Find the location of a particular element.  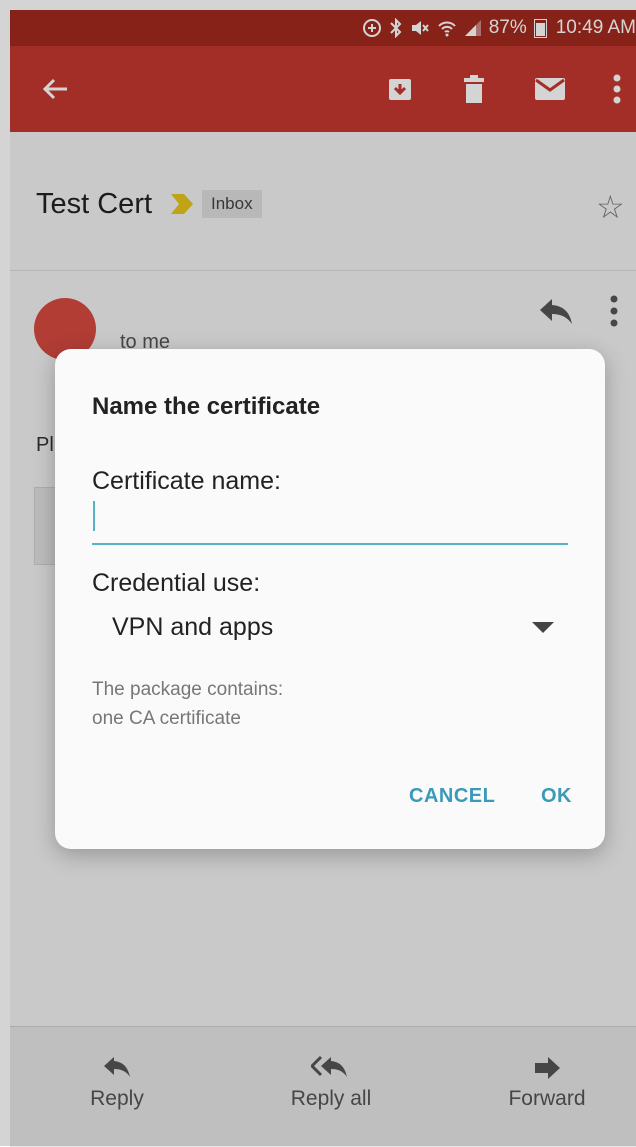

package-info-line-2: one CA certificate is located at coordinates (166, 718).